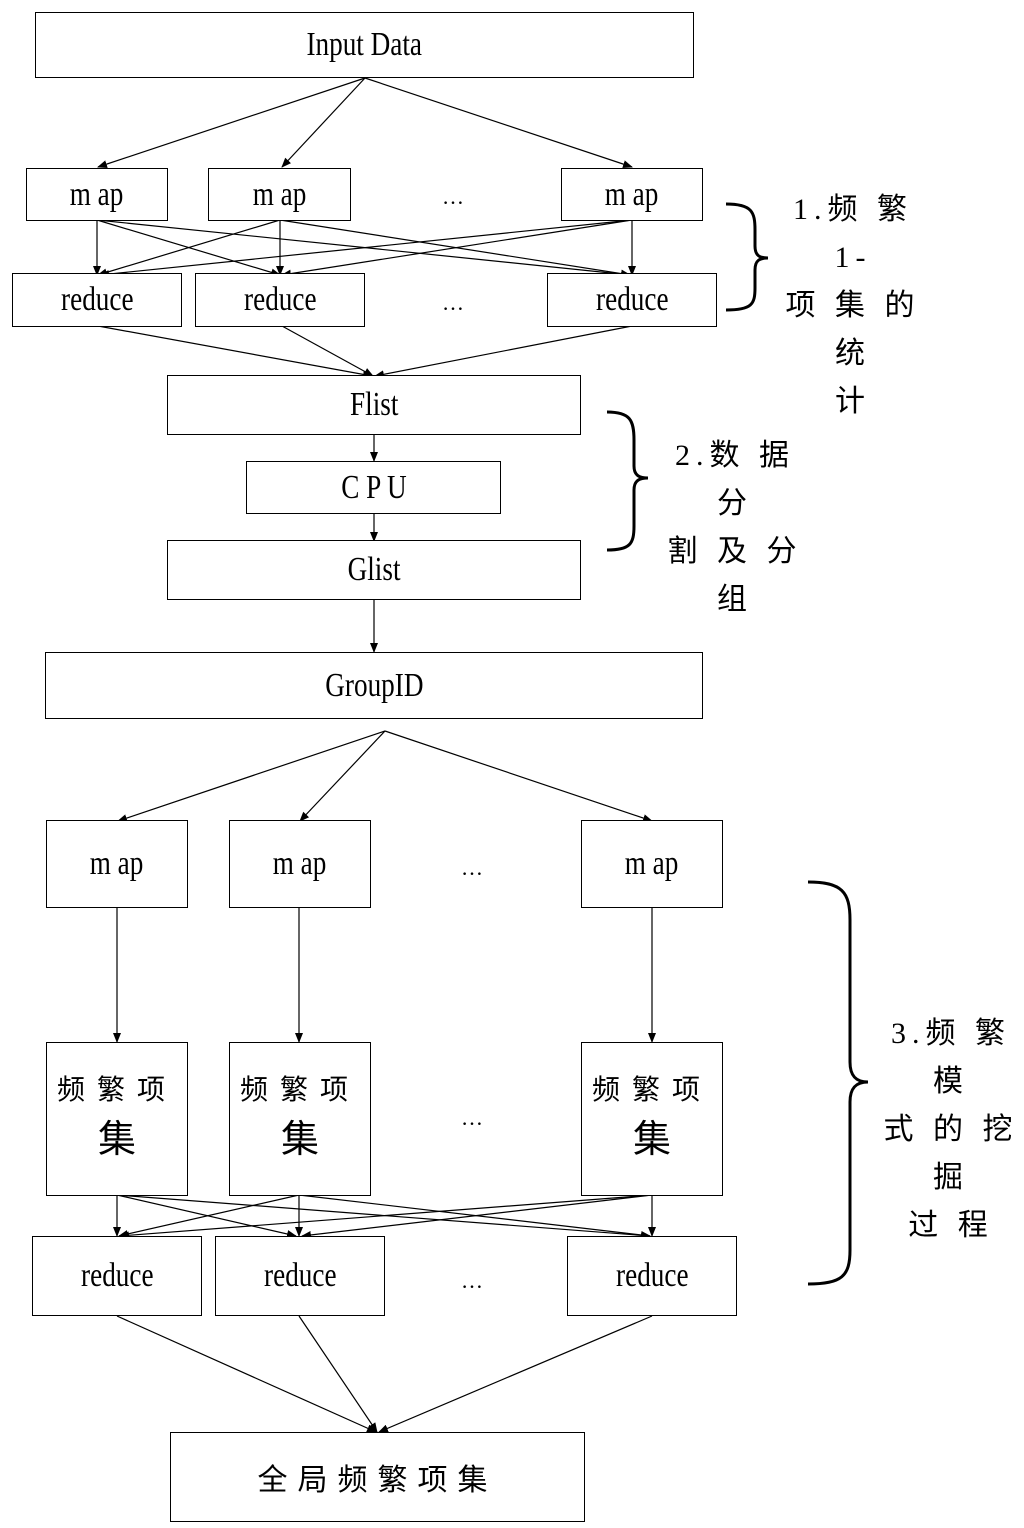 This screenshot has height=1528, width=1024. I want to click on groupid-box: GroupID, so click(374, 685).